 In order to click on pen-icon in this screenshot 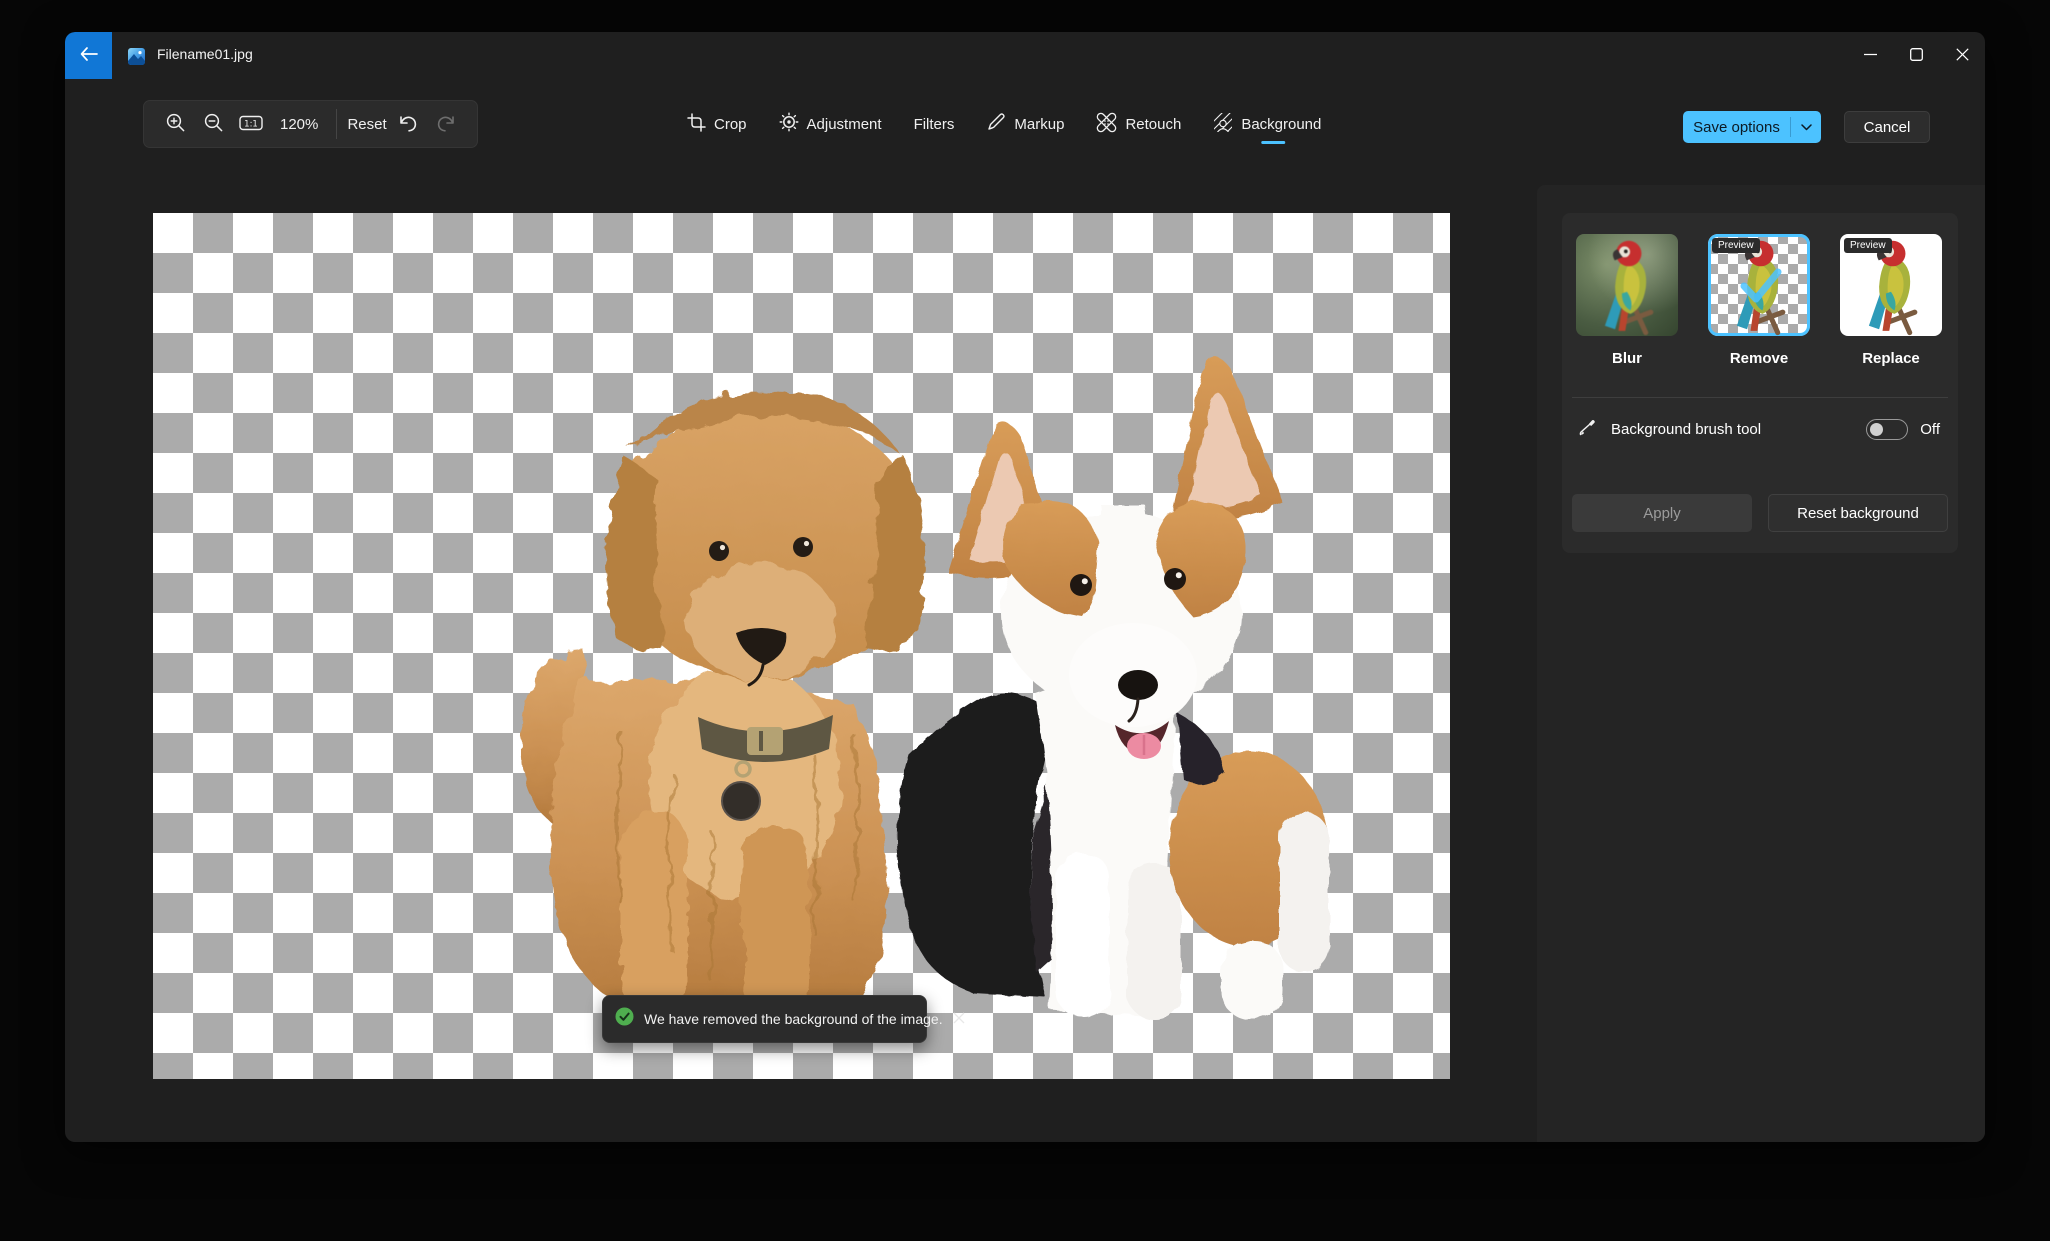, I will do `click(996, 124)`.